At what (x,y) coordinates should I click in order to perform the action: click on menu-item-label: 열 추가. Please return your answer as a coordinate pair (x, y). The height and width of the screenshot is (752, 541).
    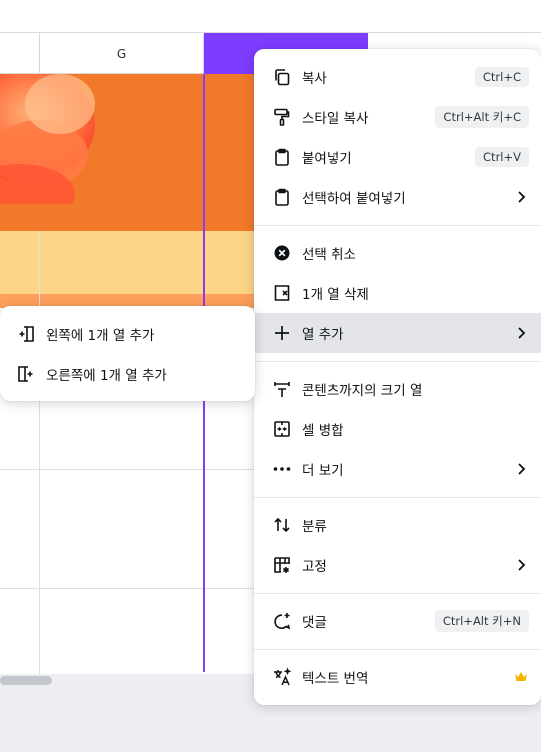
    Looking at the image, I should click on (323, 335).